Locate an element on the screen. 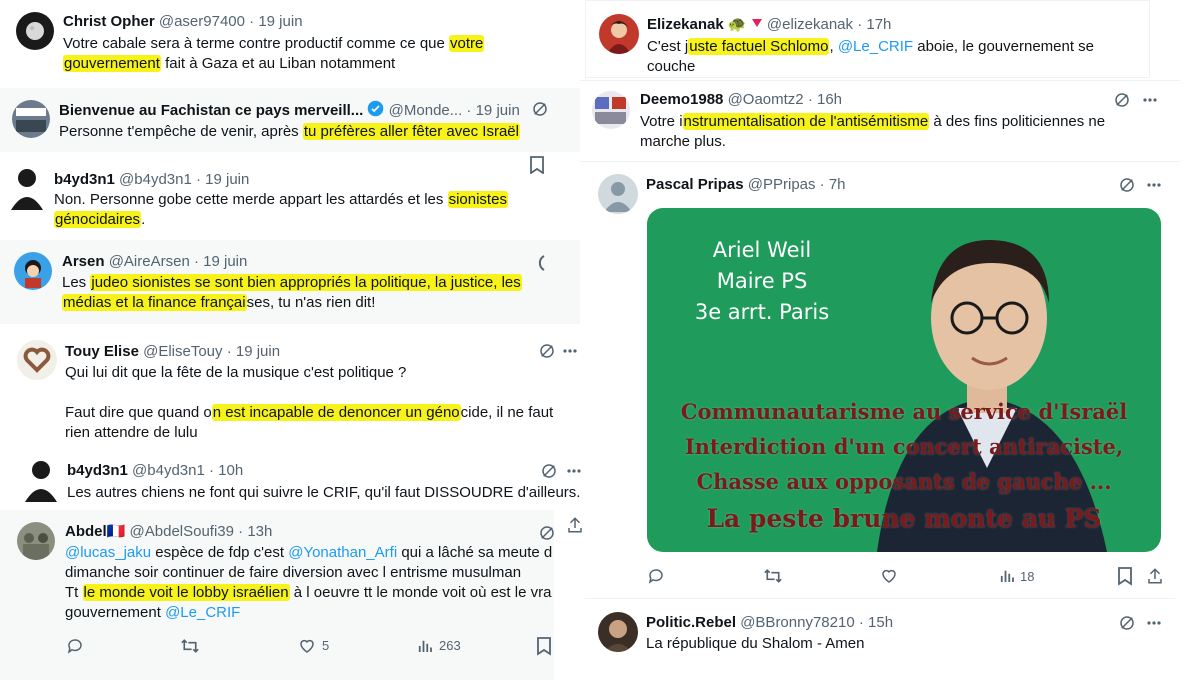 The image size is (1185, 680). mention-link: @Yonathan_Arfi is located at coordinates (342, 552).